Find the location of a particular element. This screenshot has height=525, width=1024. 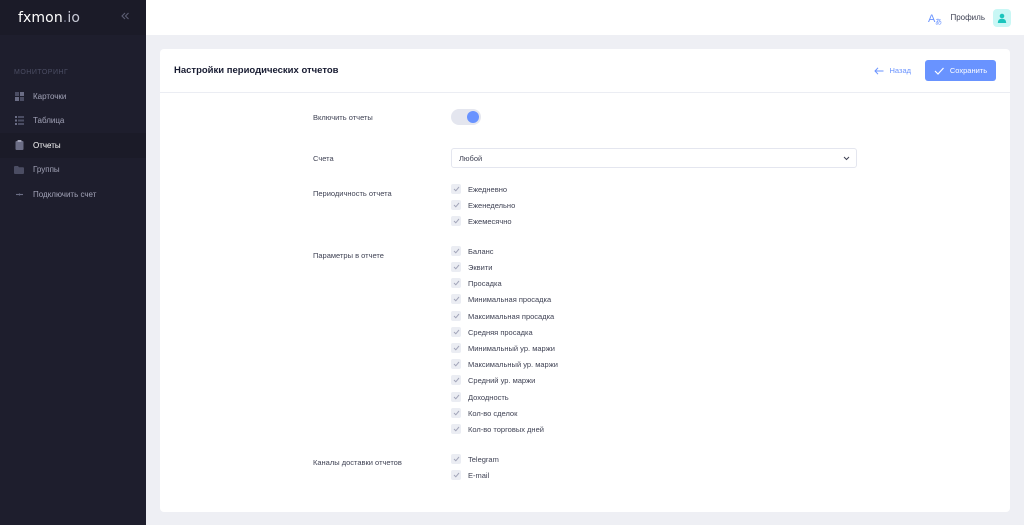

checkbox-label: Средний ур. маржи is located at coordinates (502, 380).